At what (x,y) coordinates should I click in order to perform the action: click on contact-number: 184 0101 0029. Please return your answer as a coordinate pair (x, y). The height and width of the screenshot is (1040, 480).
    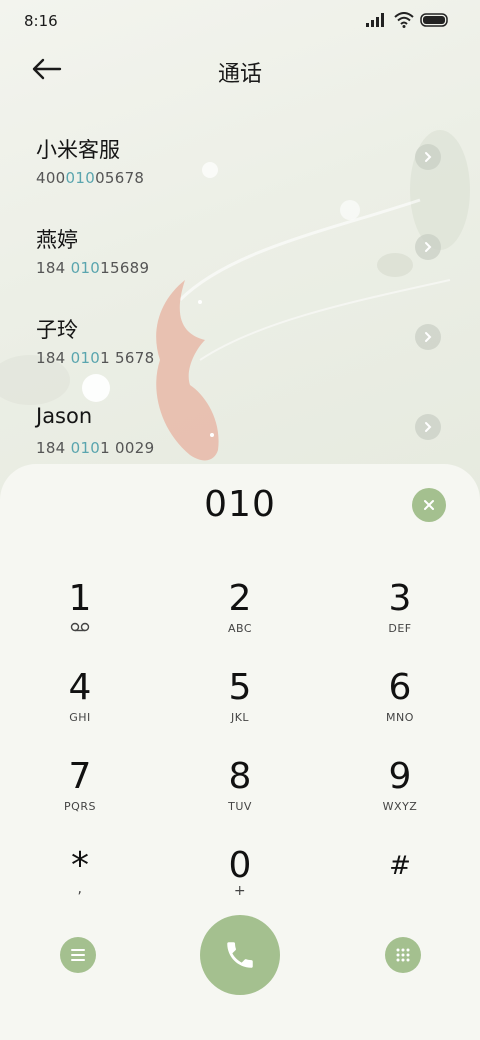
    Looking at the image, I should click on (95, 448).